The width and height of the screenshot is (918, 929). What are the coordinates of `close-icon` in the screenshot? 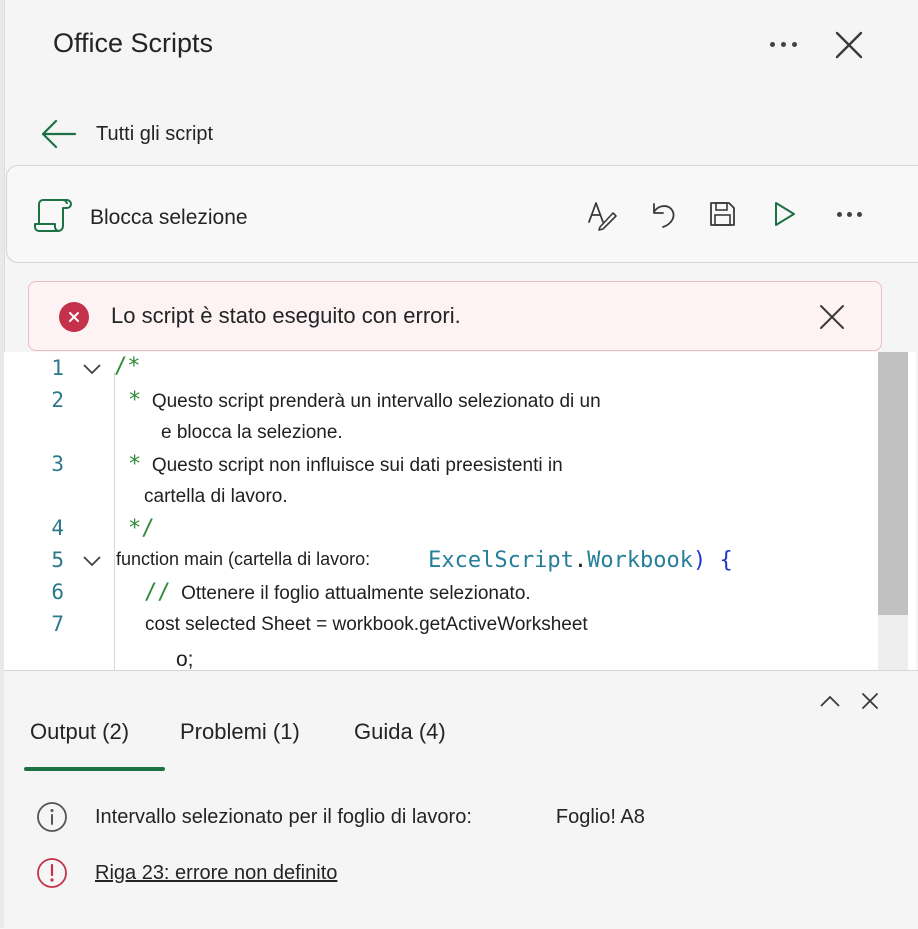 It's located at (849, 45).